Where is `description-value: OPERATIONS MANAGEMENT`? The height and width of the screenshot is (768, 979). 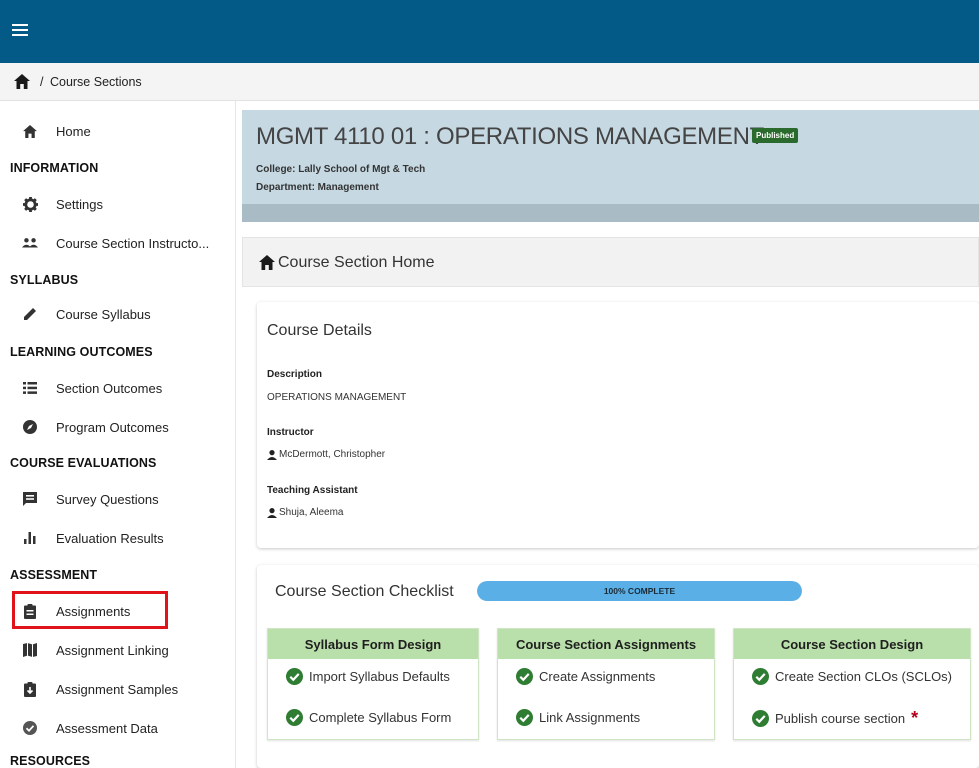
description-value: OPERATIONS MANAGEMENT is located at coordinates (337, 397).